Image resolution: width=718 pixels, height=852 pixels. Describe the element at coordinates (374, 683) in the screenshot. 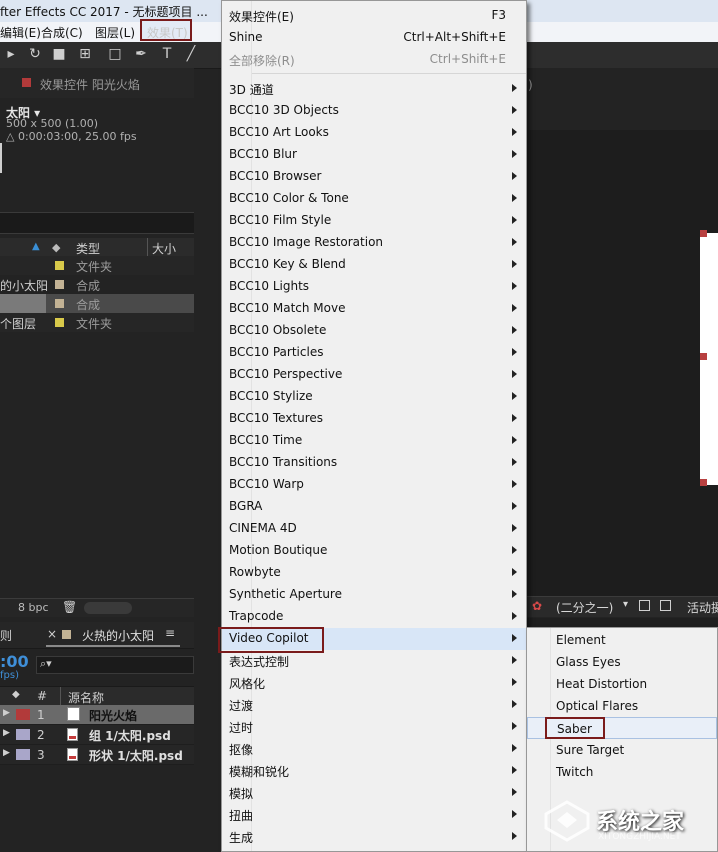

I see `effect-menu-item: 风格化` at that location.